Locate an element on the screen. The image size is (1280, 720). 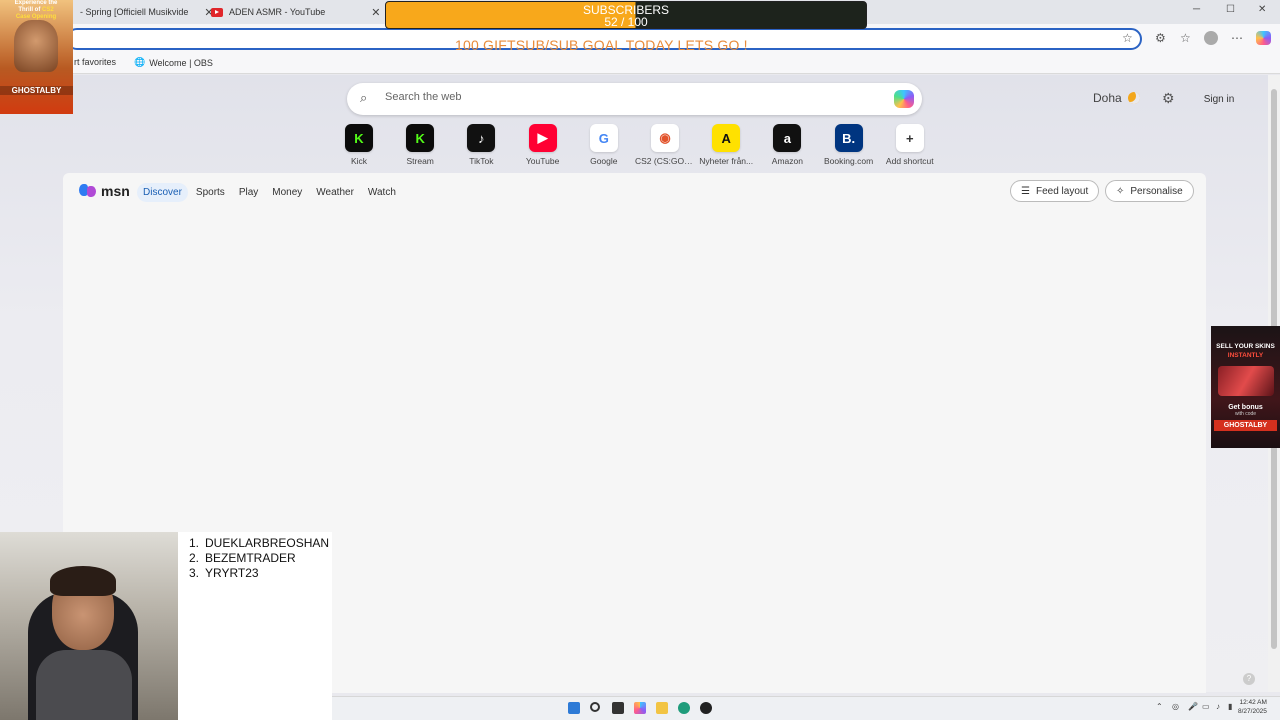
promo-text: Experience the is located at coordinates (36, 3).